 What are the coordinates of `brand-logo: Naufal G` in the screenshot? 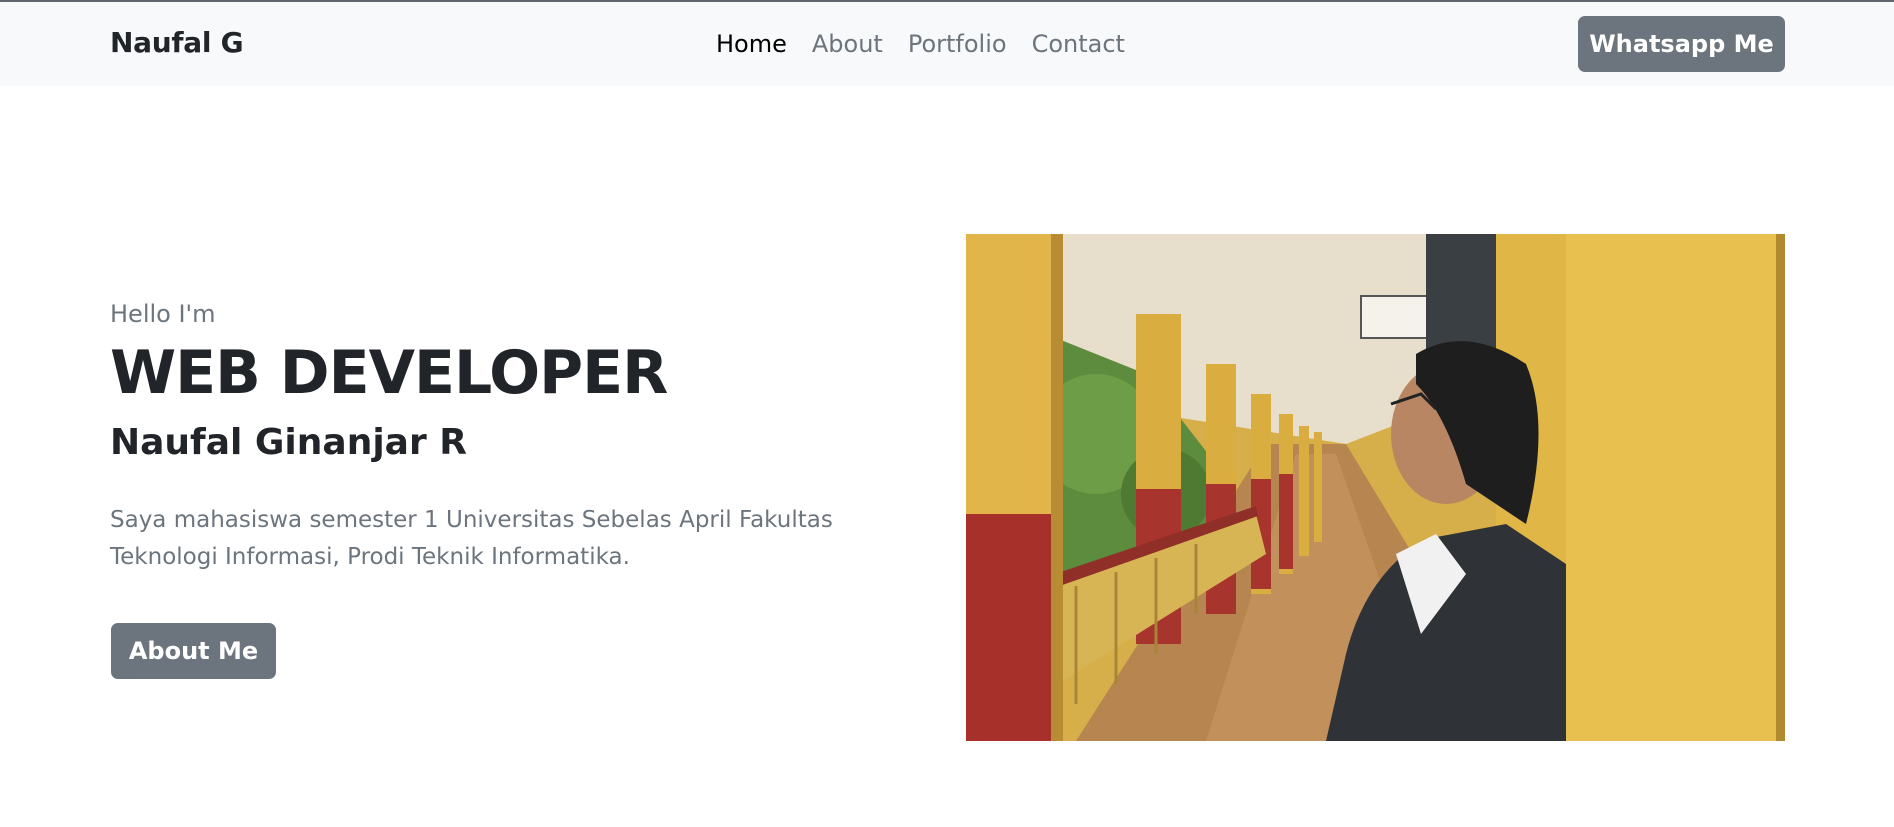 It's located at (177, 42).